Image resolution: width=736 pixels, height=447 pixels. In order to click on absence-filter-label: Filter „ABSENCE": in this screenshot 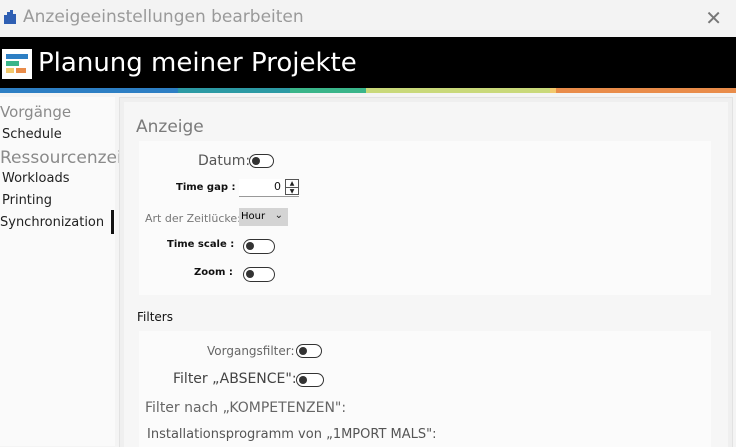, I will do `click(235, 379)`.